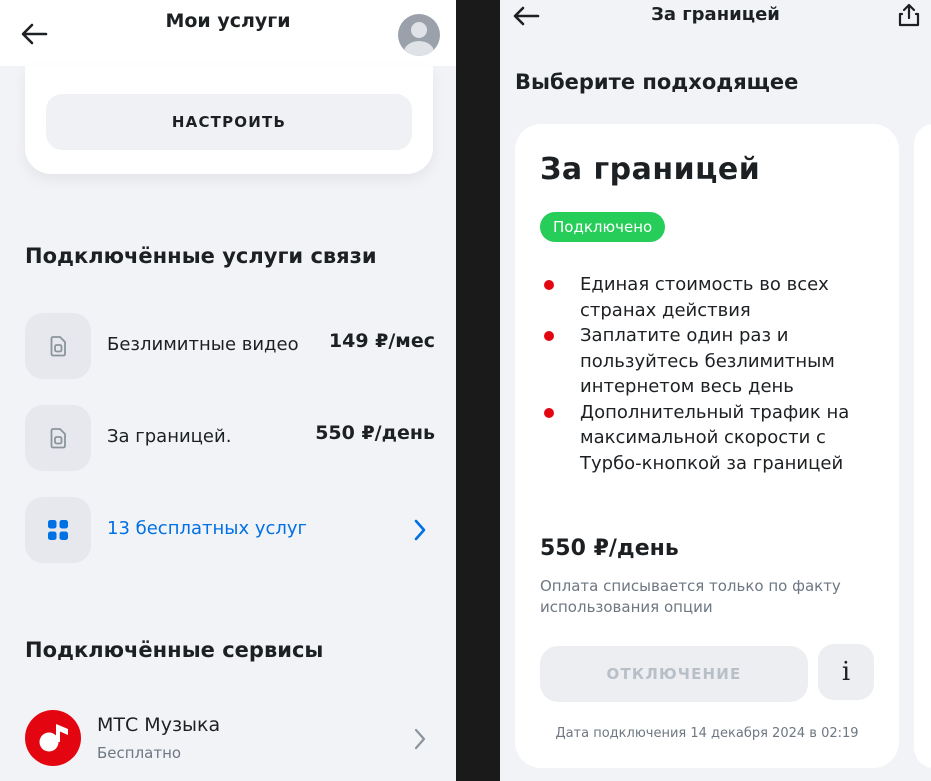 The image size is (931, 781). Describe the element at coordinates (230, 741) in the screenshot. I see `list-item-mts-music: МТС Музыка Бесплатно` at that location.